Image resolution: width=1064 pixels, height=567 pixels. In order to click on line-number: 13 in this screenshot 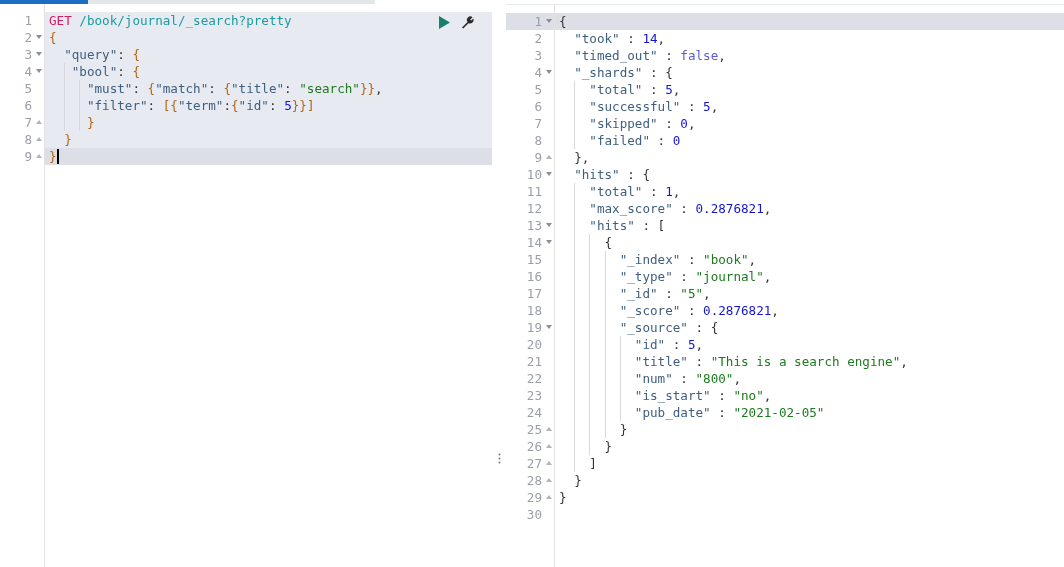, I will do `click(534, 225)`.